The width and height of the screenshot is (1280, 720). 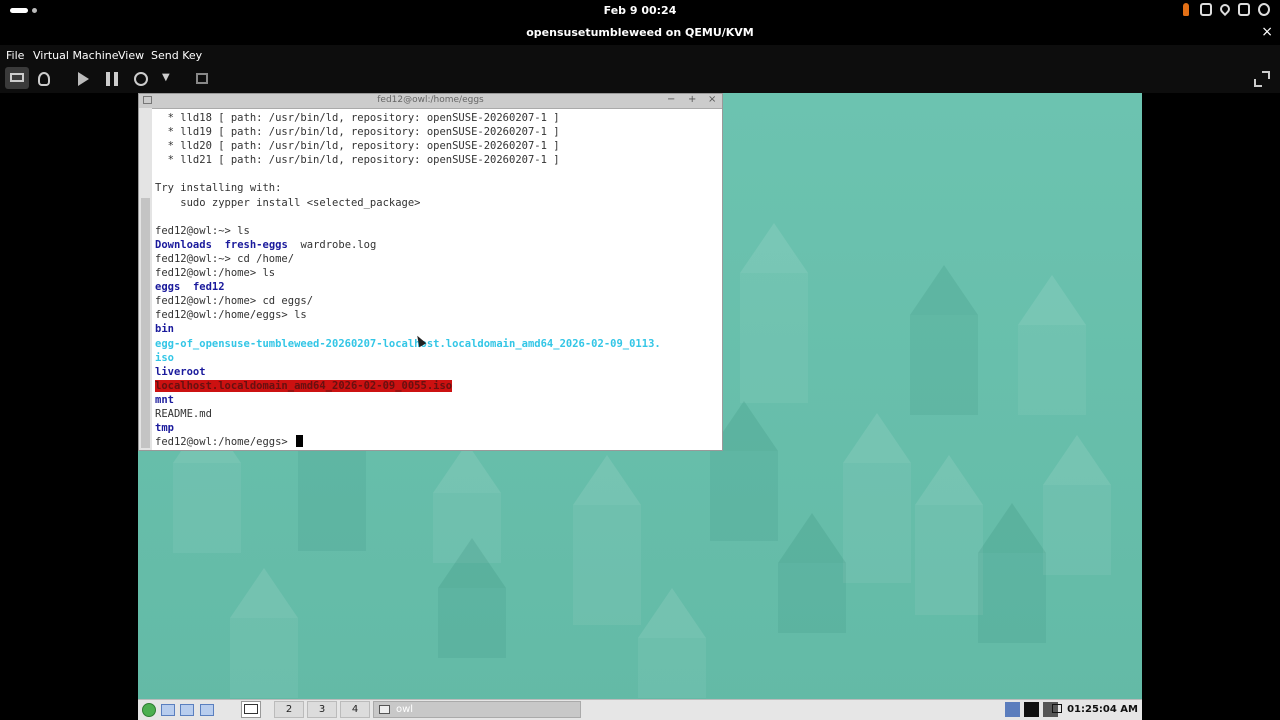 I want to click on terminal-launcher-icon, so click(x=207, y=710).